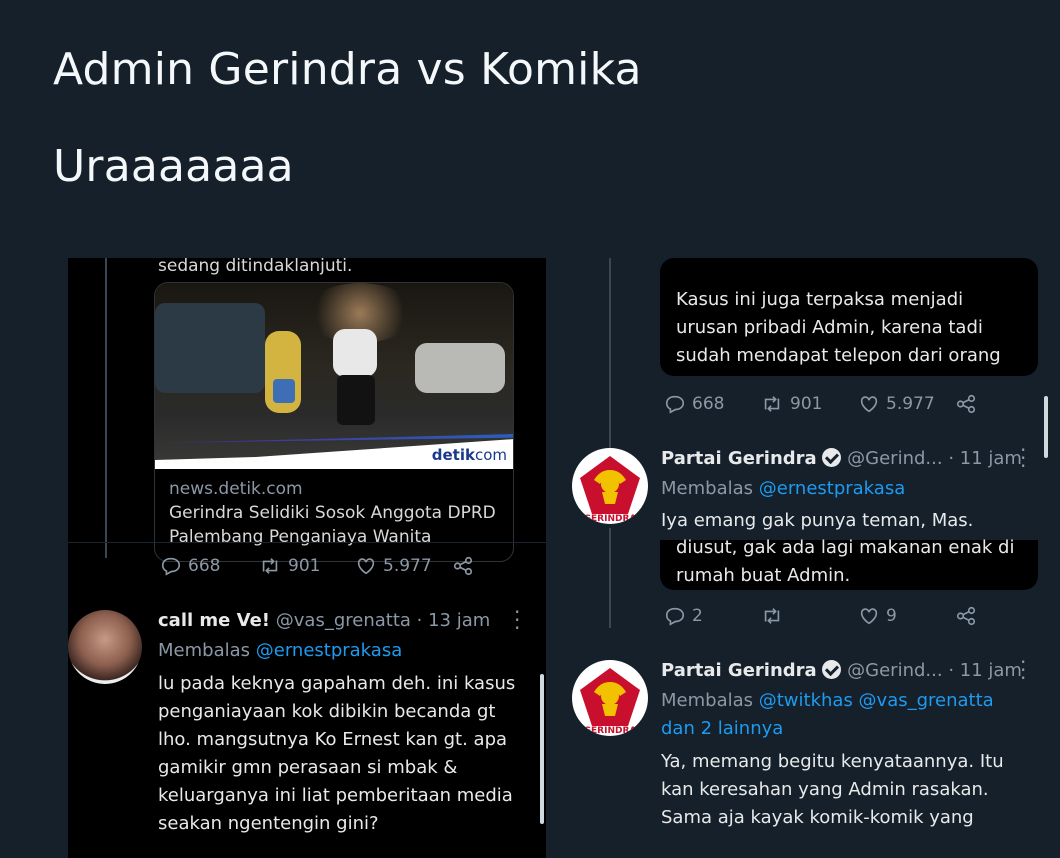  Describe the element at coordinates (332, 513) in the screenshot. I see `link-headline-1: Gerindra Selidiki Sosok Anggota DPRD` at that location.